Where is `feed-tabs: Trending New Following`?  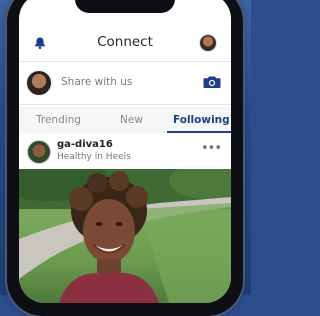
feed-tabs: Trending New Following is located at coordinates (125, 120).